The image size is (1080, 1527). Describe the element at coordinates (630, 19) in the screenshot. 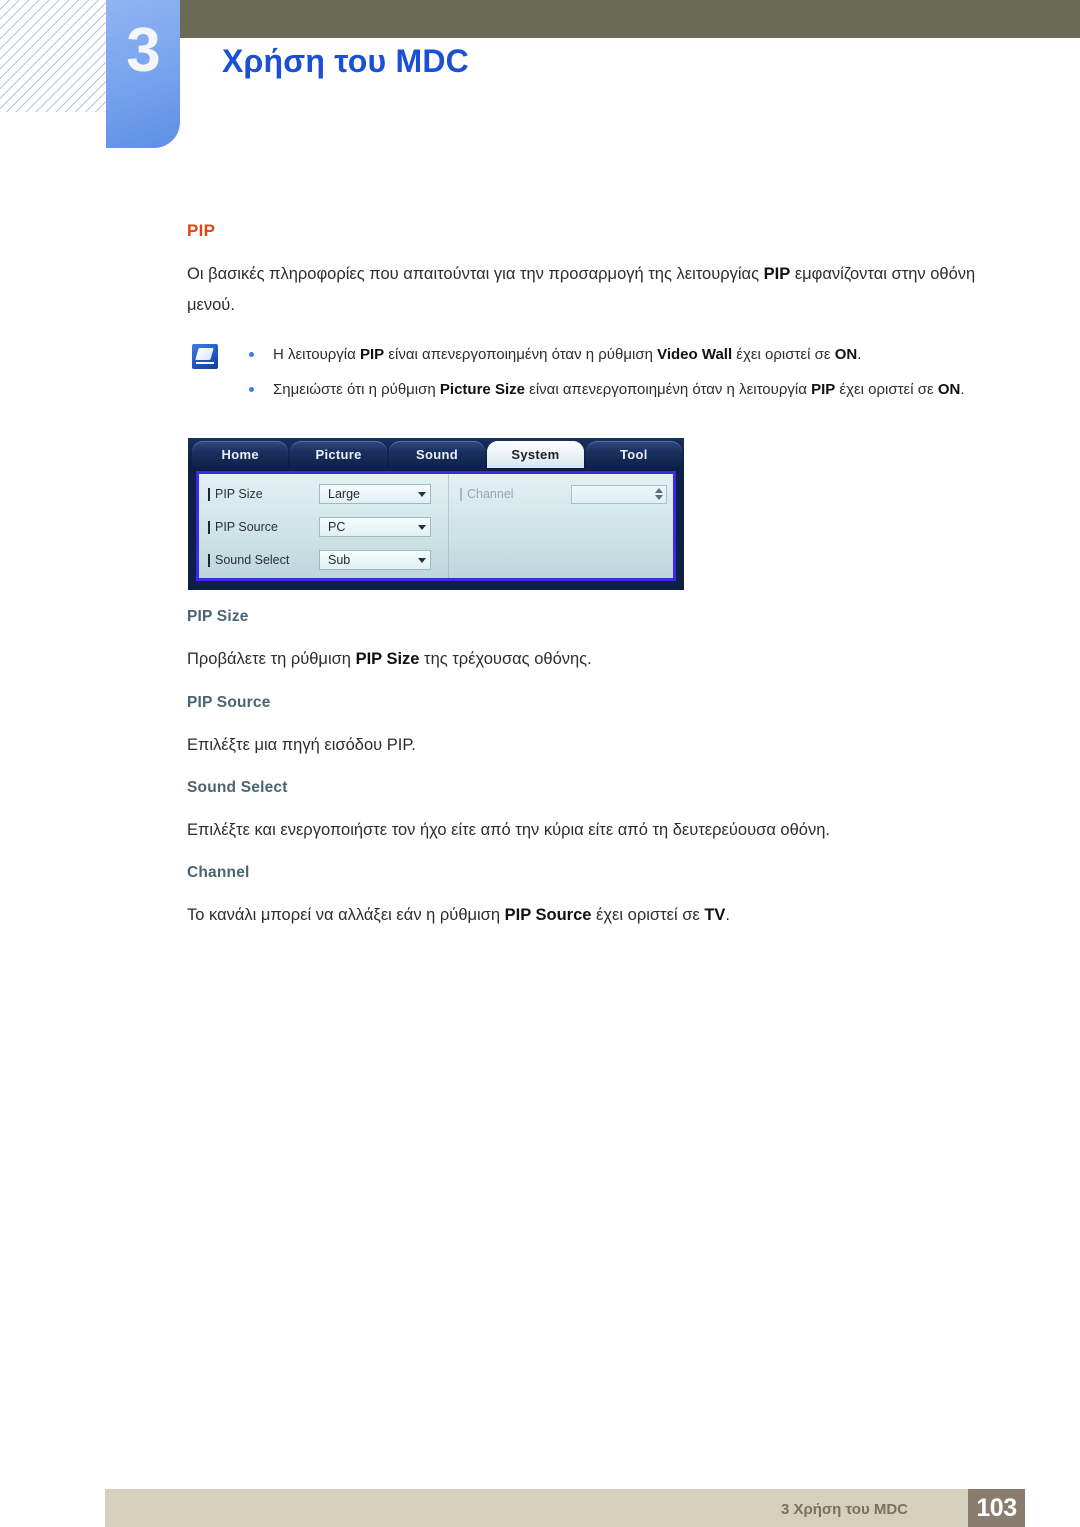

I see `header-olive-bar` at that location.